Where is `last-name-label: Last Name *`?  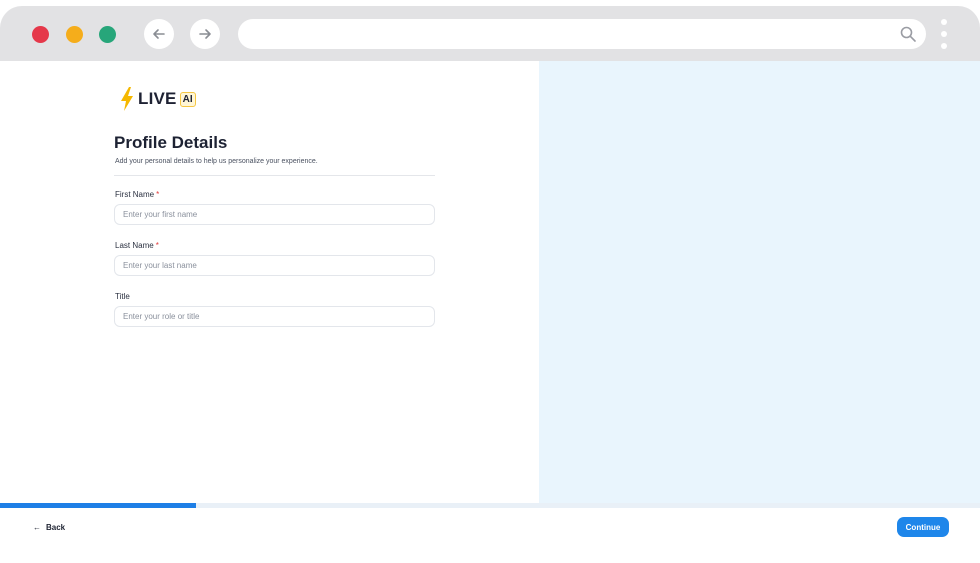 last-name-label: Last Name * is located at coordinates (137, 245).